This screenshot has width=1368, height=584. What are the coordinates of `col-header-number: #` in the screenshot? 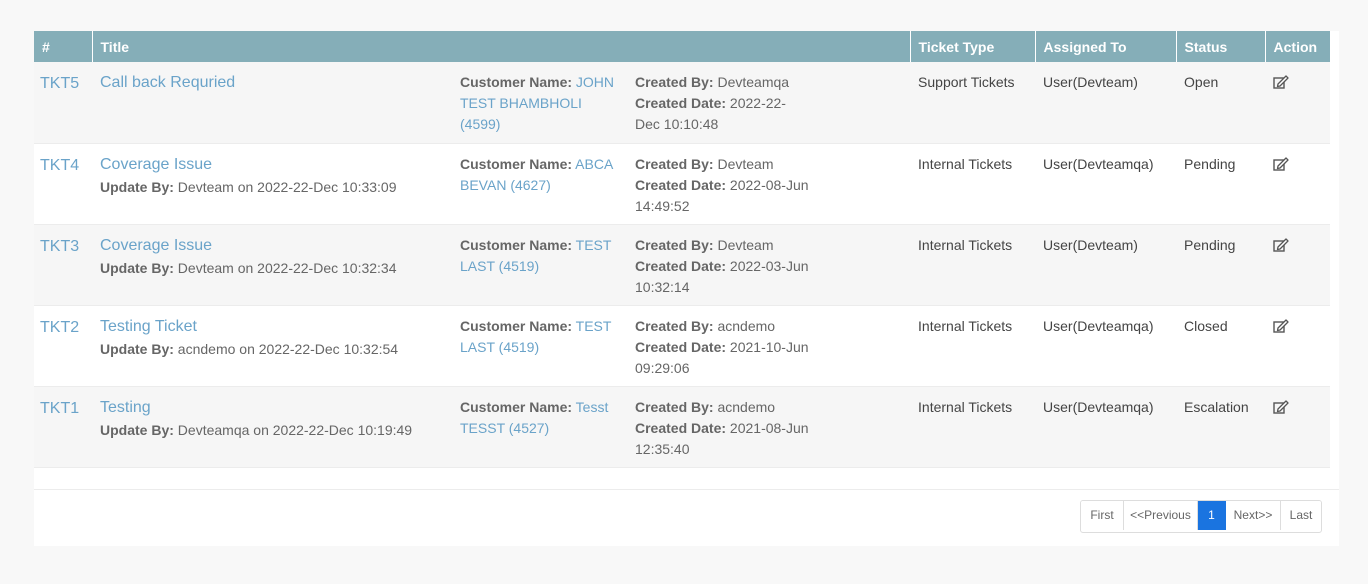 It's located at (63, 46).